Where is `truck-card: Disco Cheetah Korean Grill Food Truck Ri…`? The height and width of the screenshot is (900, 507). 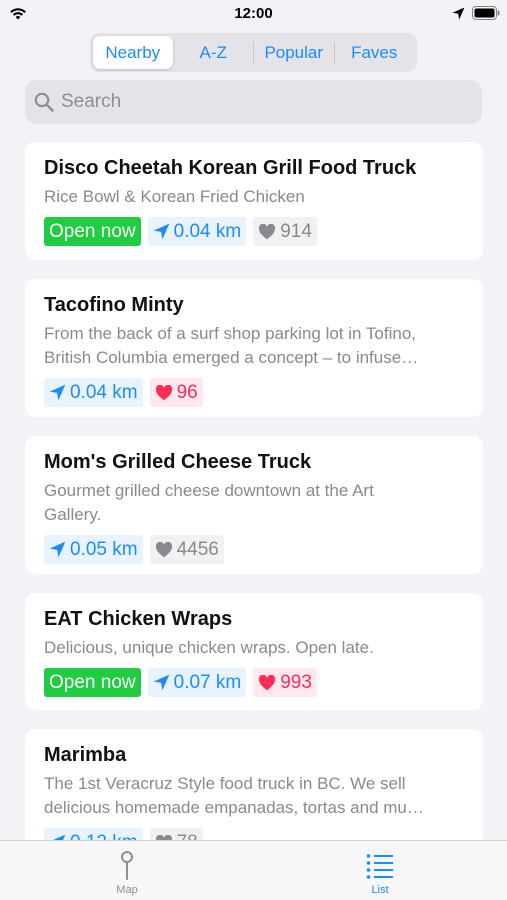
truck-card: Disco Cheetah Korean Grill Food Truck Ri… is located at coordinates (254, 201).